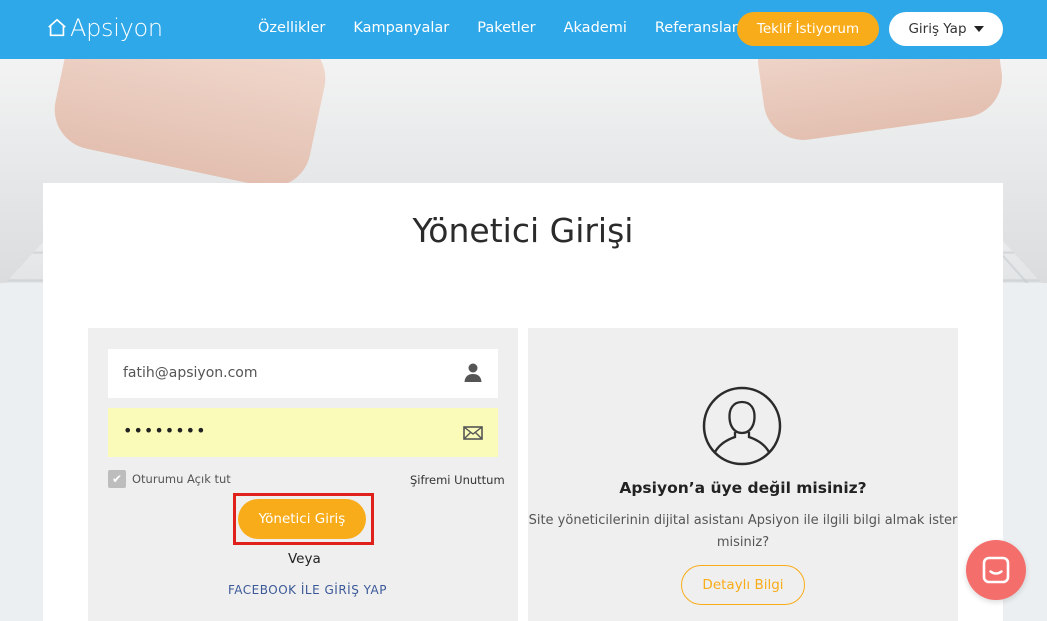 The height and width of the screenshot is (621, 1047). Describe the element at coordinates (743, 585) in the screenshot. I see `details-button: Detaylı Bilgi` at that location.